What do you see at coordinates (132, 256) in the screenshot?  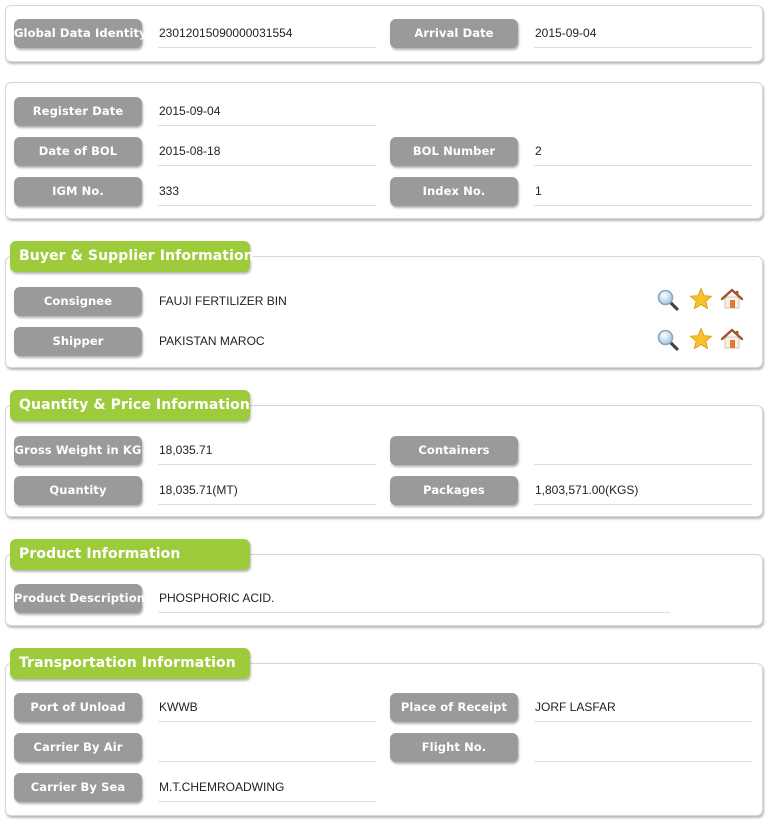 I see `buyer-supplier-section-title: Buyer & Supplier Information` at bounding box center [132, 256].